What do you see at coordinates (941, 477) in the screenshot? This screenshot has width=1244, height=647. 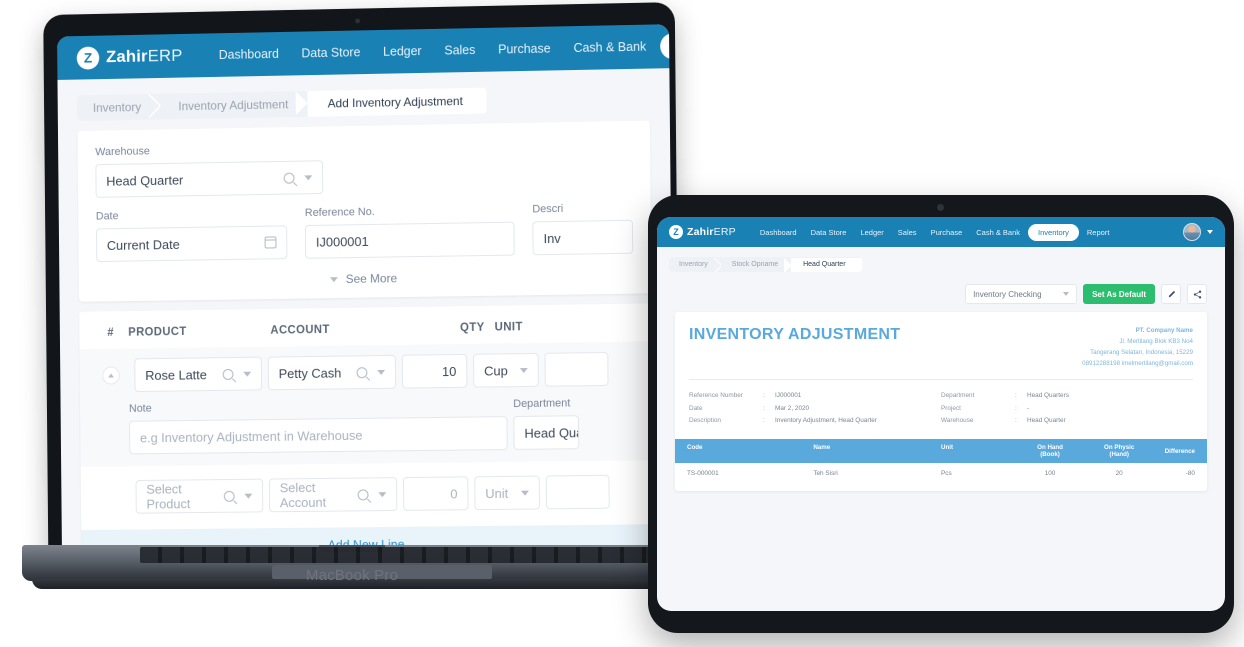 I see `table-row: TS-000001 Teh Sisri Pcs 100 20 -80` at bounding box center [941, 477].